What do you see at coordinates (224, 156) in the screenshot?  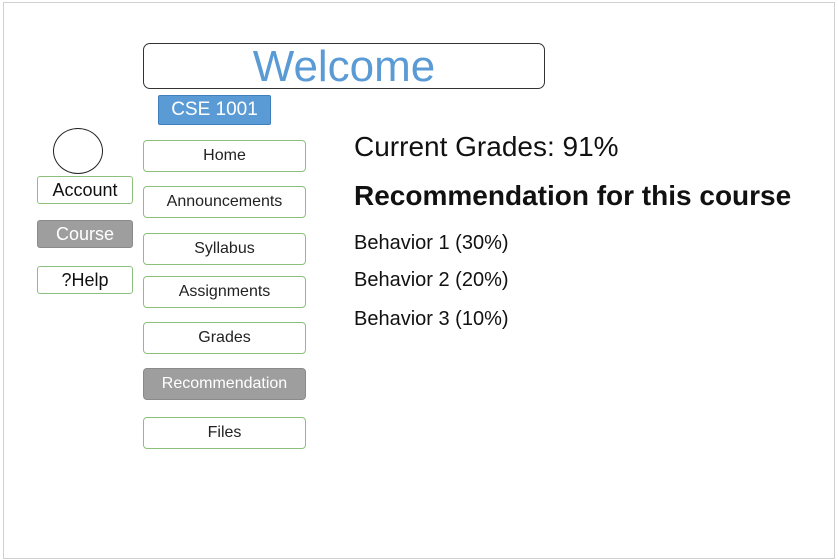 I see `nav-home-button: Home` at bounding box center [224, 156].